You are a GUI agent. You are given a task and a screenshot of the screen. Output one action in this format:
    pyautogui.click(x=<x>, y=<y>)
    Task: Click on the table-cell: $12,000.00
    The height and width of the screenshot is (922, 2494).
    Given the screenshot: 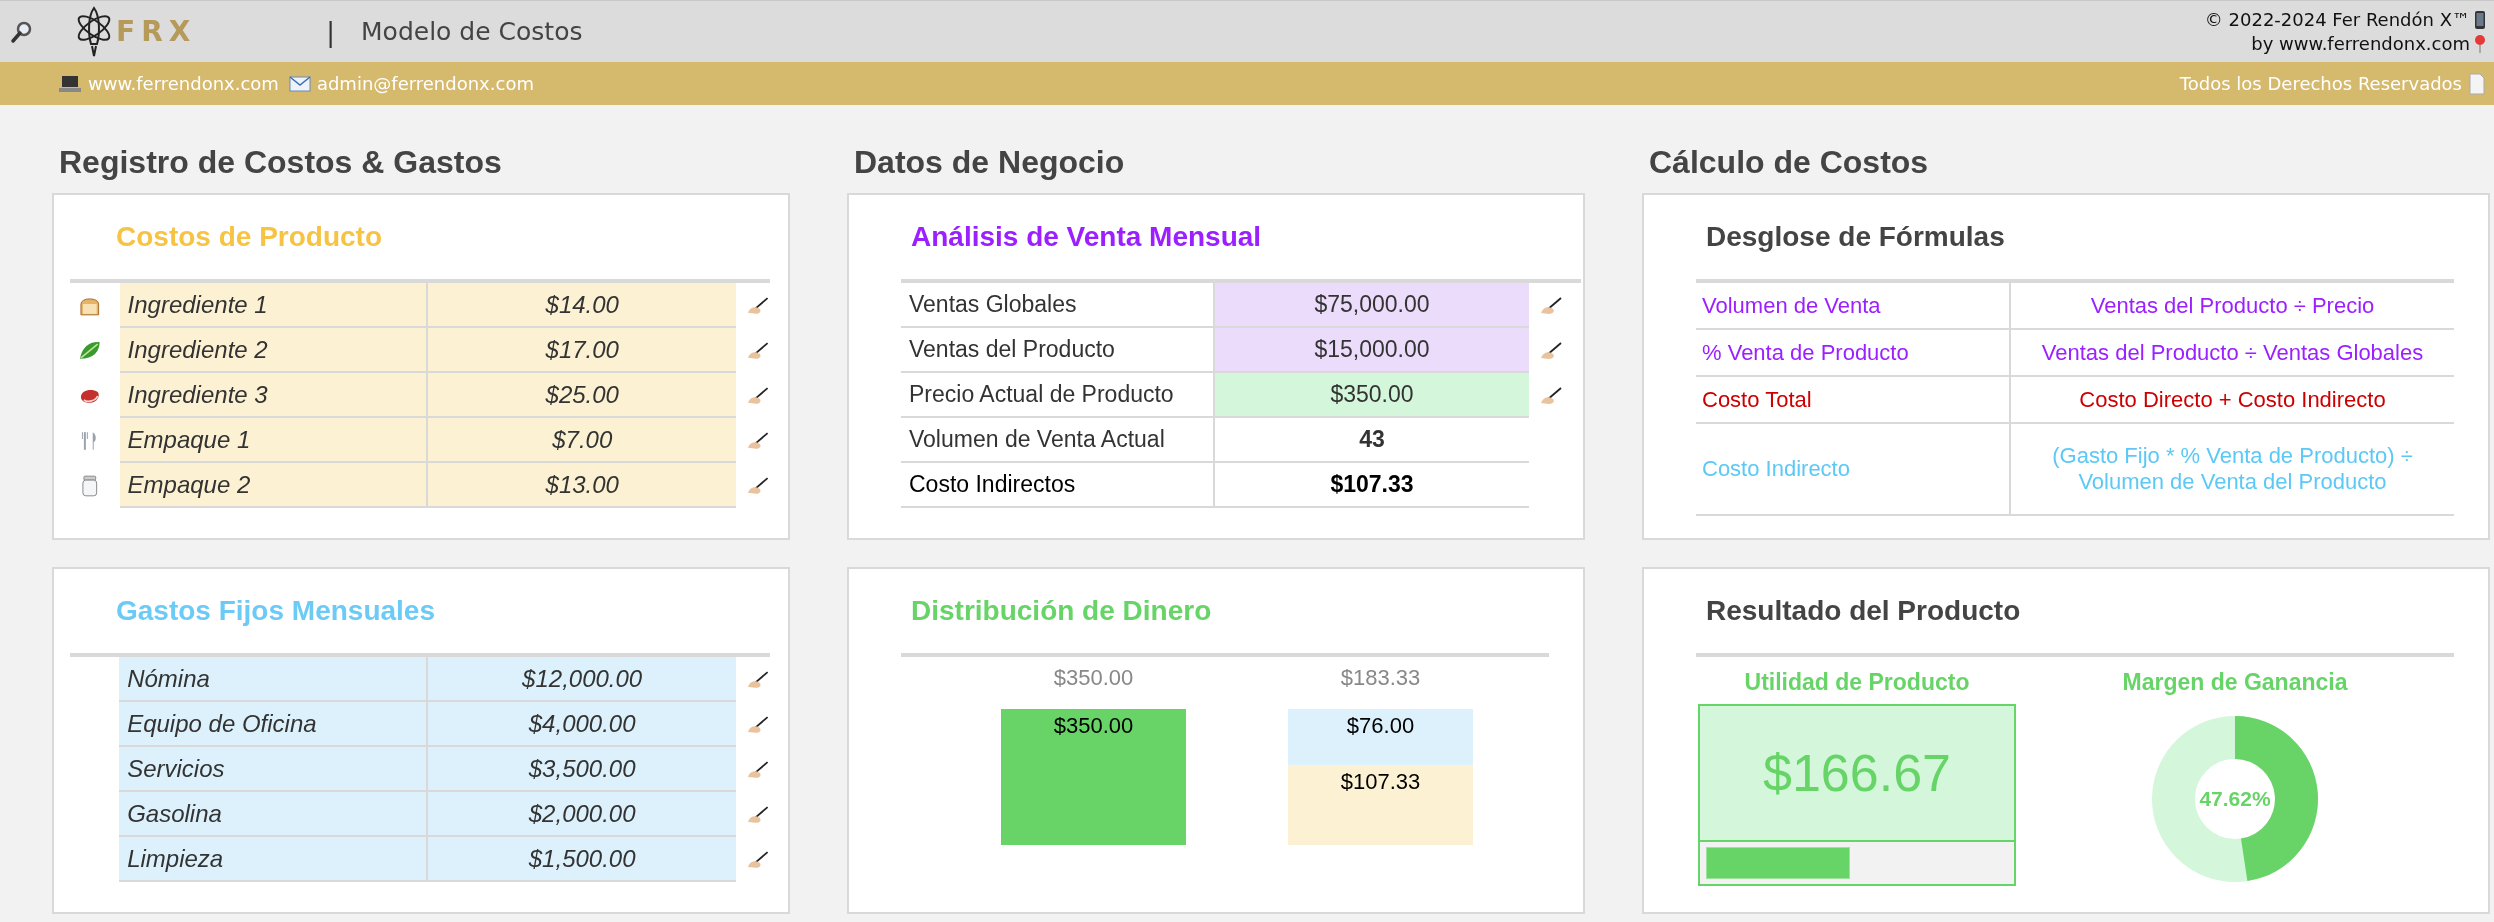 What is the action you would take?
    pyautogui.click(x=582, y=679)
    